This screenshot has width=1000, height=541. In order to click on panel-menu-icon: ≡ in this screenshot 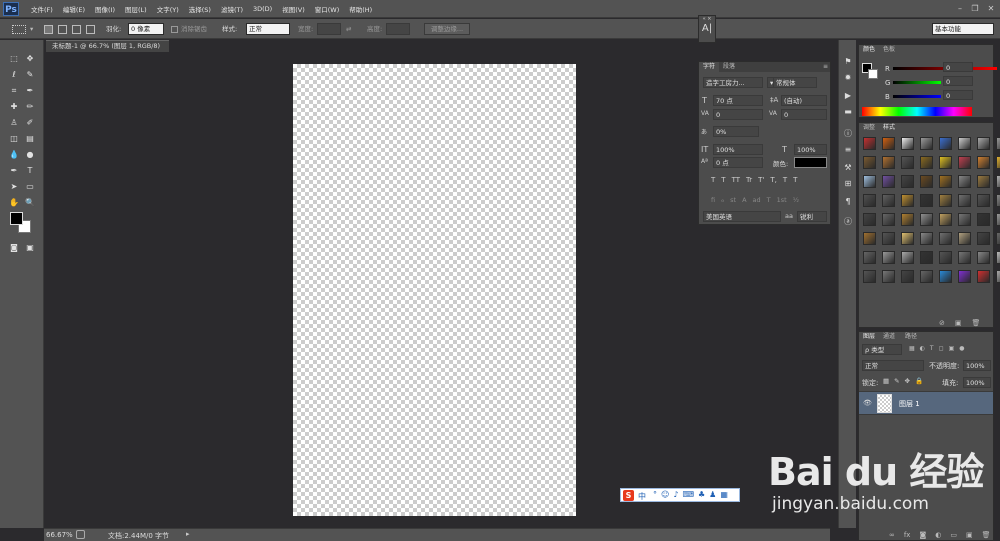, I will do `click(825, 67)`.